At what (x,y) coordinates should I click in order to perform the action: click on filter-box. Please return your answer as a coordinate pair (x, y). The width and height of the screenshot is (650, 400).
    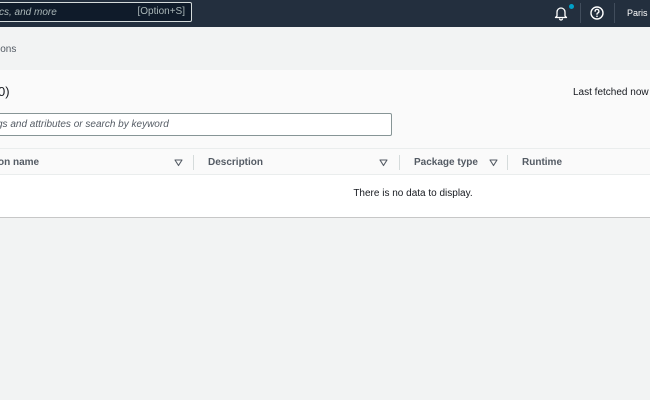
    Looking at the image, I should click on (196, 124).